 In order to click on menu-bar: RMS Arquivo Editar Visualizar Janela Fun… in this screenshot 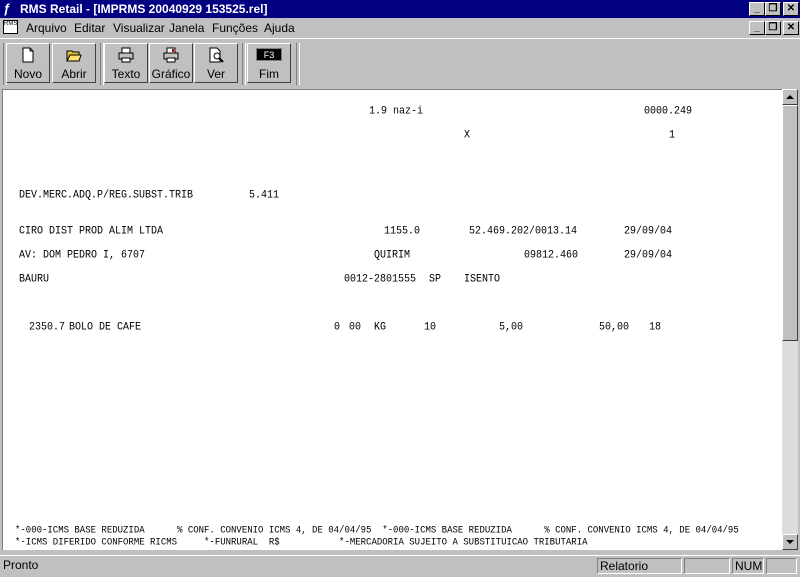, I will do `click(400, 28)`.